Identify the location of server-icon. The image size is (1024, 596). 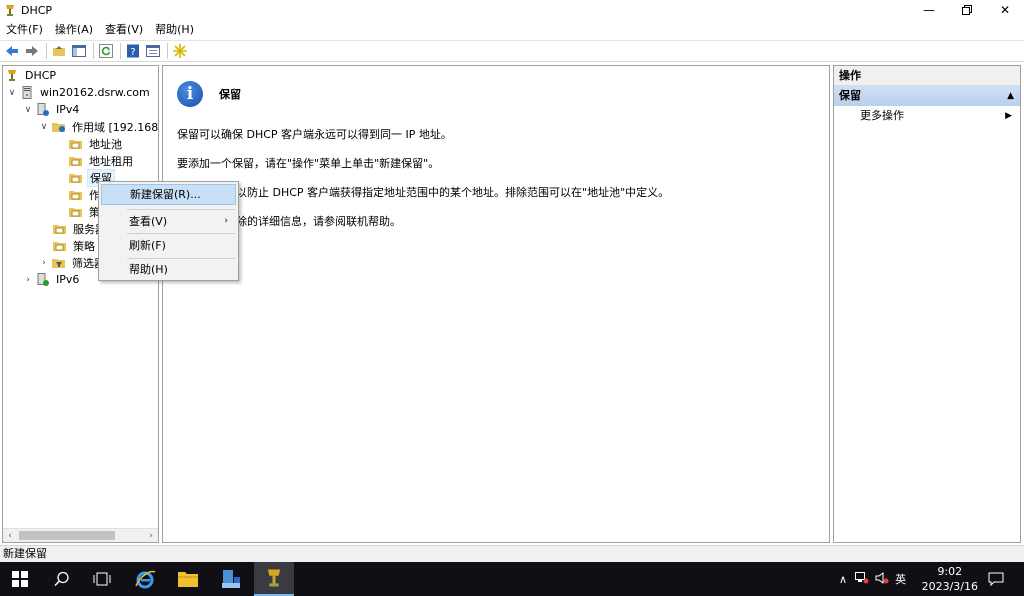
(27, 93).